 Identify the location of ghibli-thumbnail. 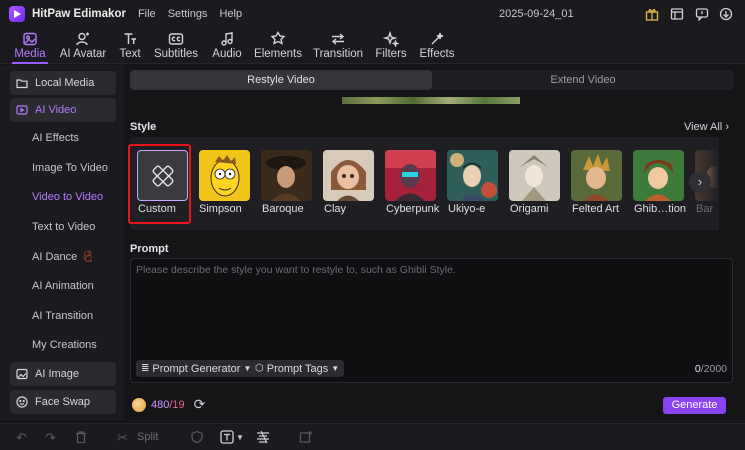
(658, 175).